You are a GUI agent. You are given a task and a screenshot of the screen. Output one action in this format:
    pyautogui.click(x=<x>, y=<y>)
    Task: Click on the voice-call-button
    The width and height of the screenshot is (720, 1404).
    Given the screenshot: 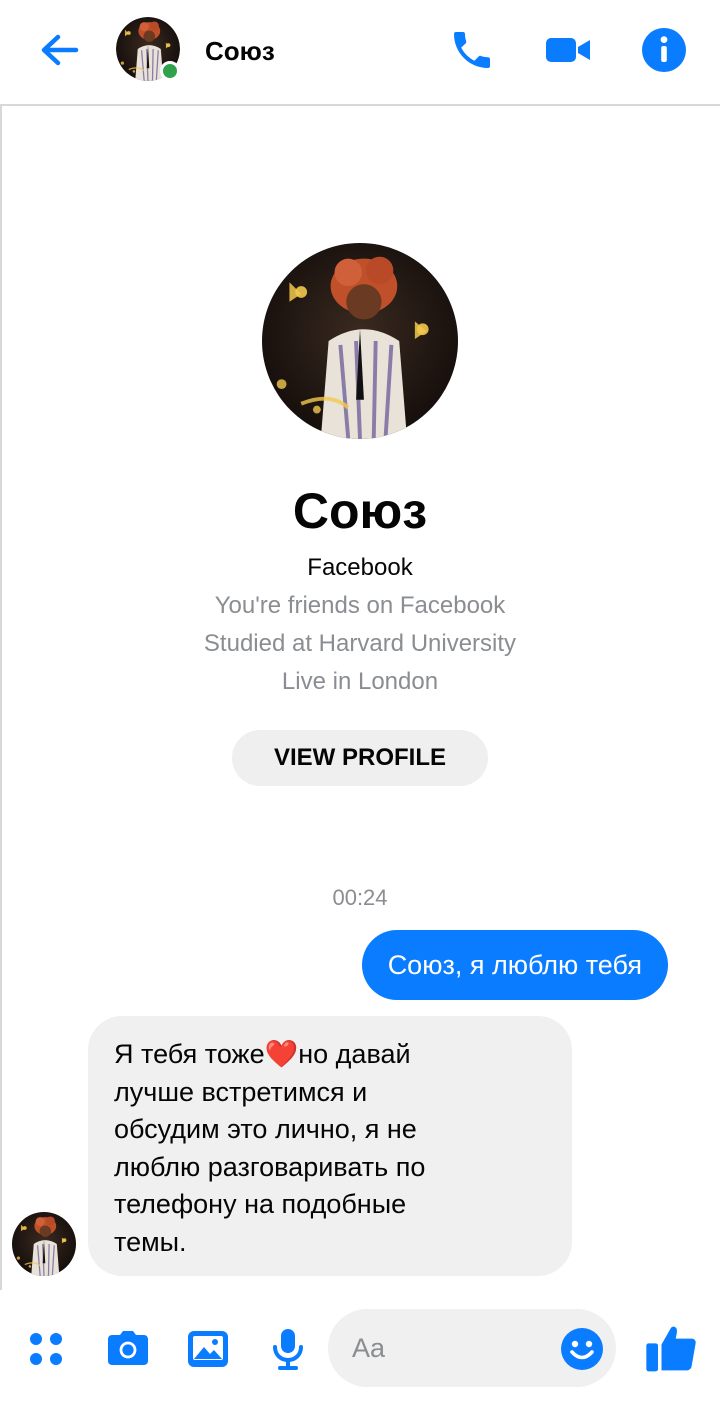 What is the action you would take?
    pyautogui.click(x=472, y=50)
    